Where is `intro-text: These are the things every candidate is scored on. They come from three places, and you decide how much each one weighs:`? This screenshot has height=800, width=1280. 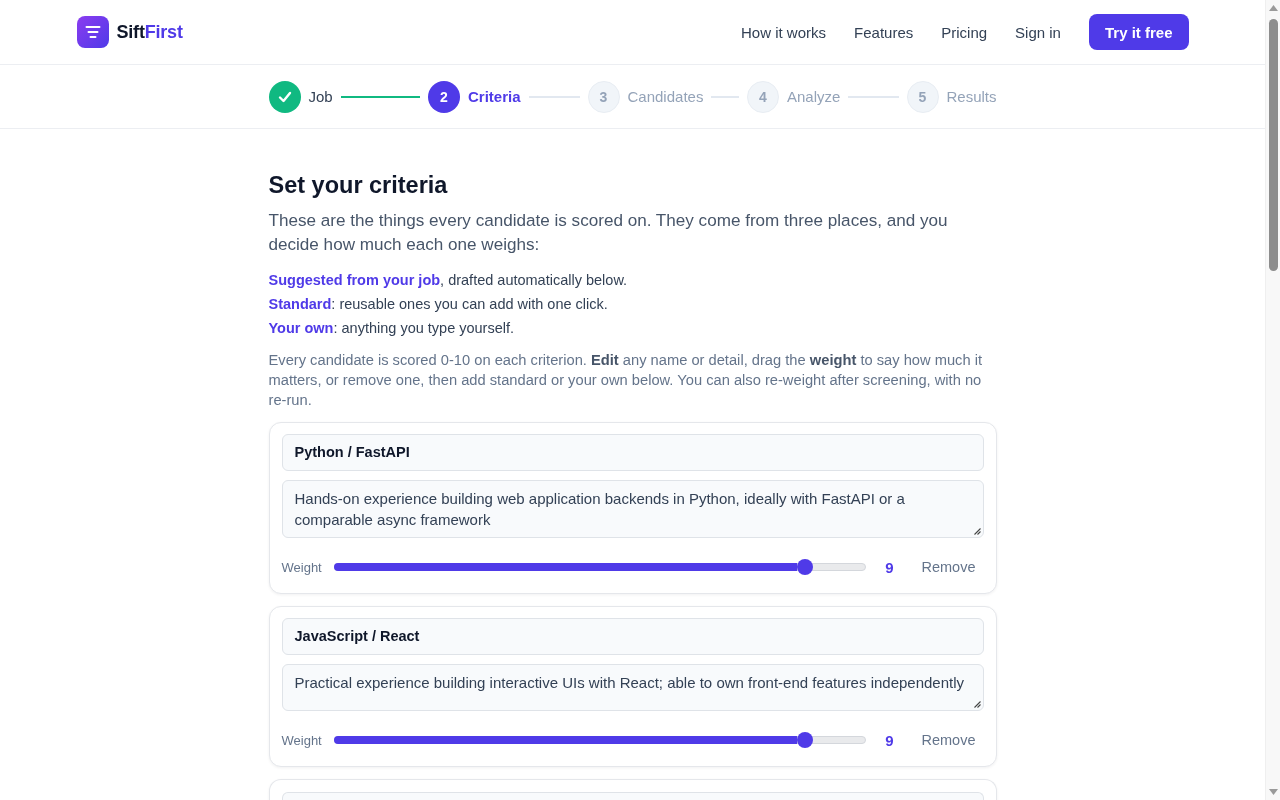
intro-text: These are the things every candidate is scored on. They come from three places, and you decide how much each one weighs: is located at coordinates (608, 233).